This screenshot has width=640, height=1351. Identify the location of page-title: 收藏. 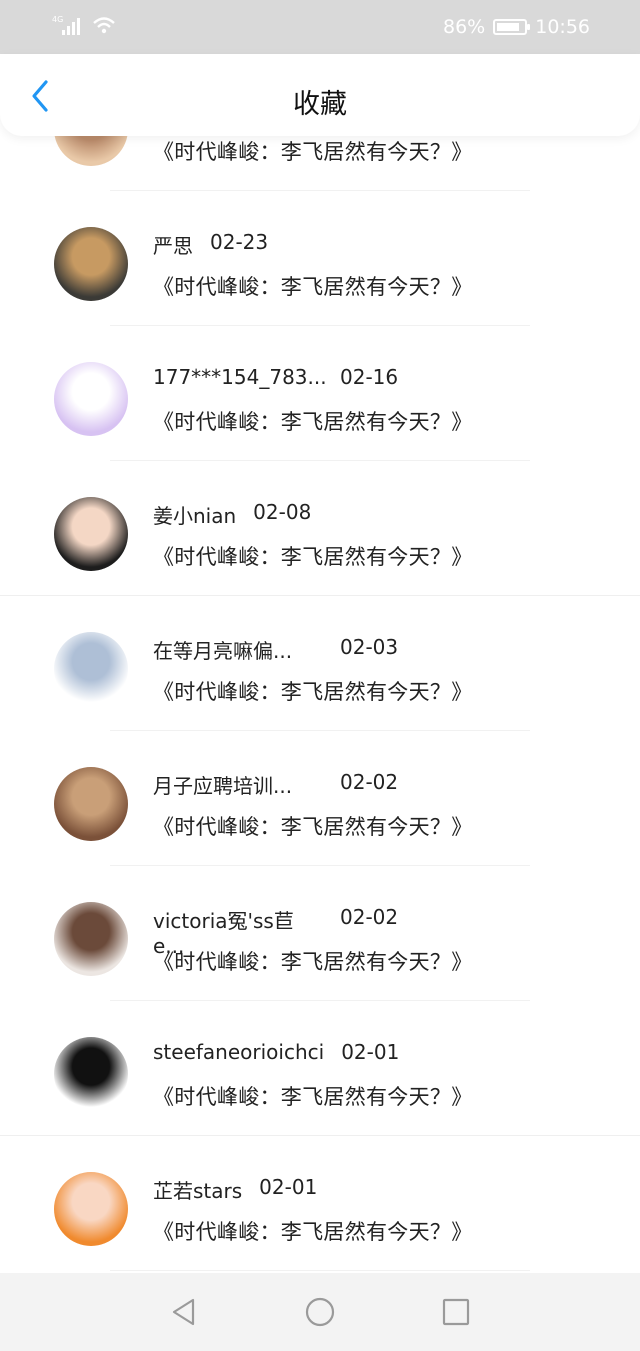
(320, 104).